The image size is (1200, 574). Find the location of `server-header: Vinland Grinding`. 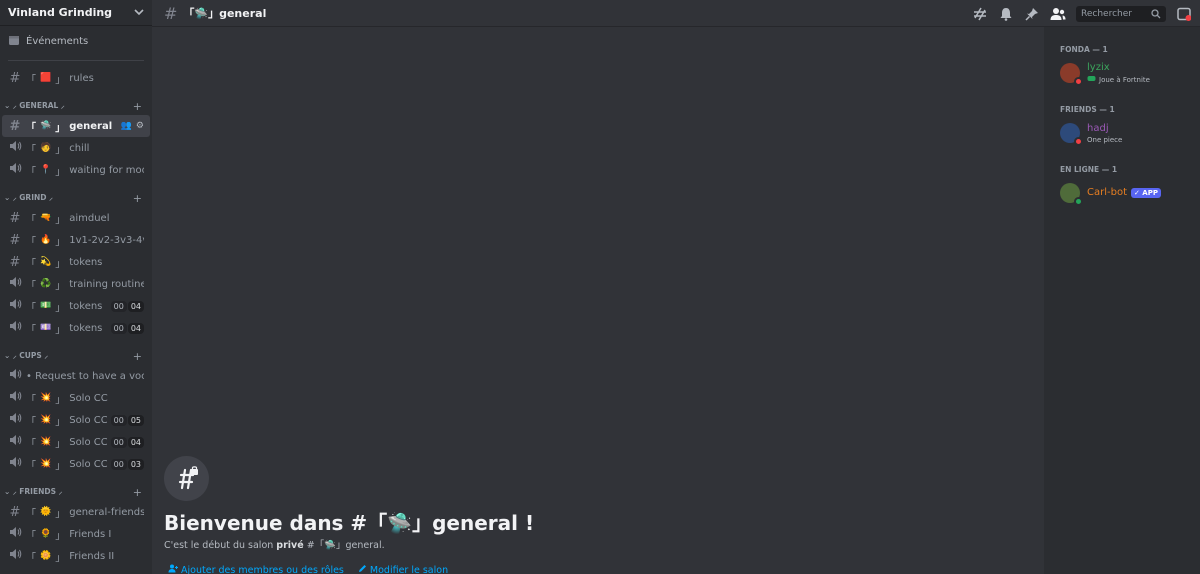

server-header: Vinland Grinding is located at coordinates (76, 13).